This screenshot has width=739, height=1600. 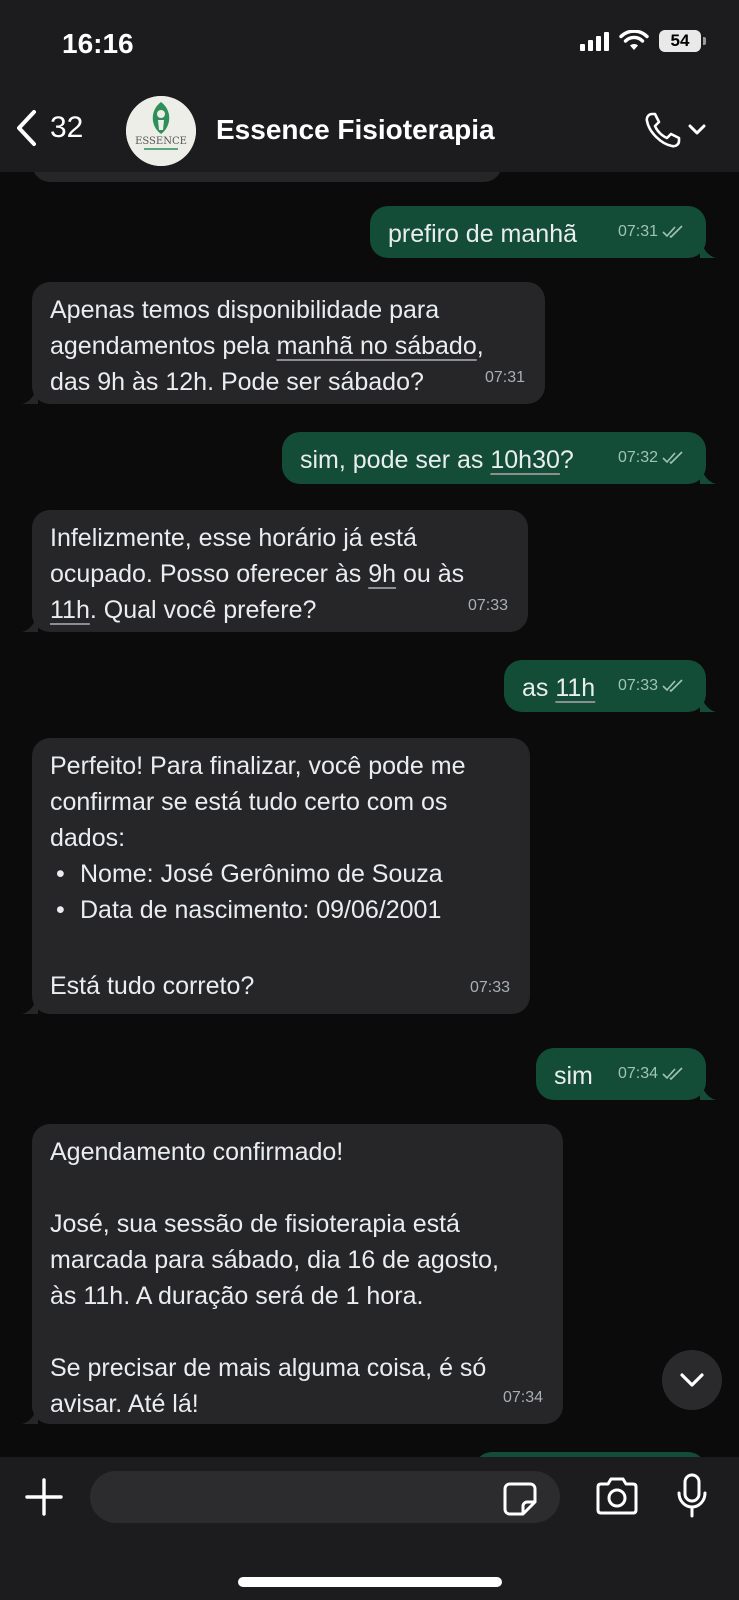 What do you see at coordinates (255, 1224) in the screenshot?
I see `message-line: José, sua sessão de fisioterapia está` at bounding box center [255, 1224].